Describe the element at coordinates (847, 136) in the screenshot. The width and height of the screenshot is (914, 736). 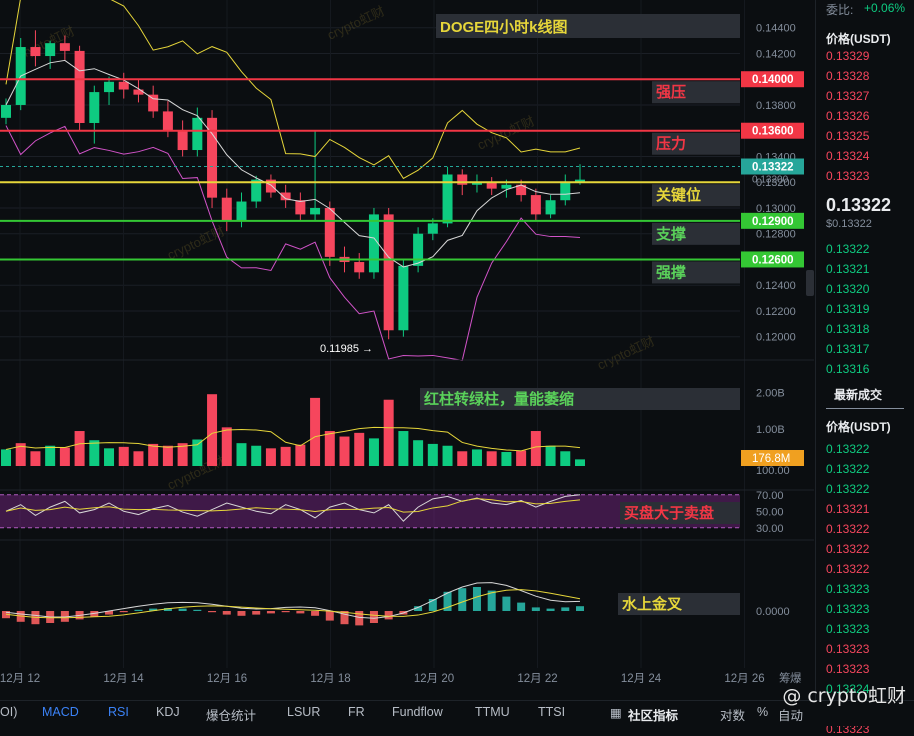
I see `orderbook-ask-row: 0.13325` at that location.